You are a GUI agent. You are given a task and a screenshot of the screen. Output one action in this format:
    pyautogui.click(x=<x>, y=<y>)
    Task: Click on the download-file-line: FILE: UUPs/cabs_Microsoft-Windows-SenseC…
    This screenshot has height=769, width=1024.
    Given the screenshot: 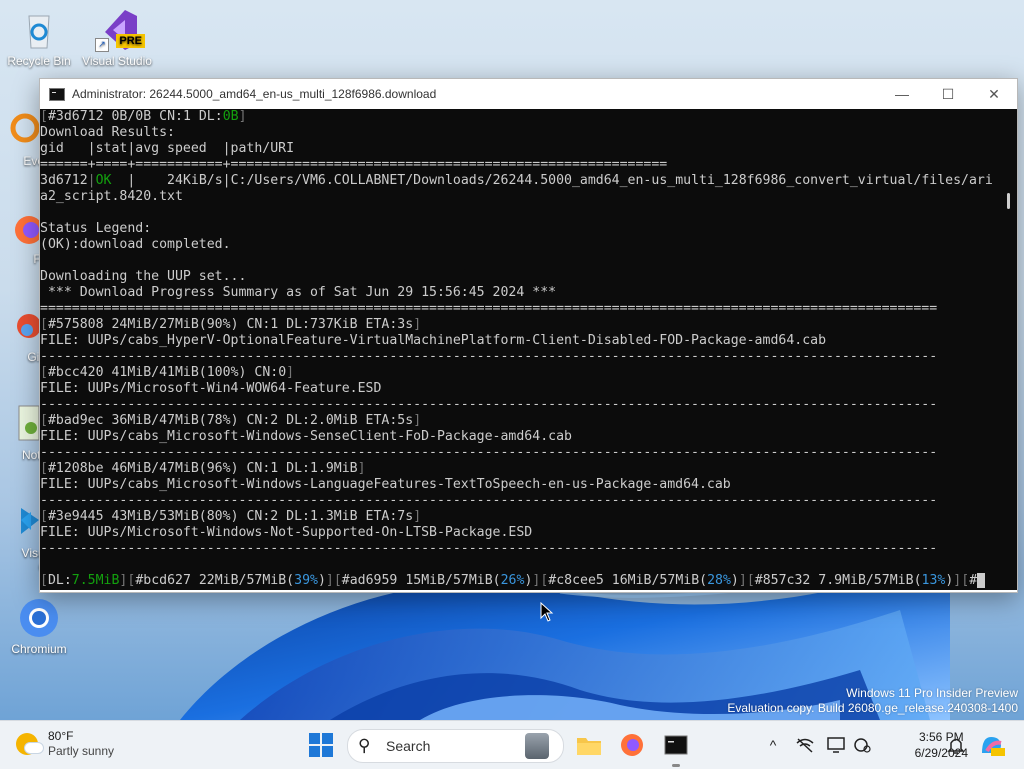 What is the action you would take?
    pyautogui.click(x=306, y=436)
    